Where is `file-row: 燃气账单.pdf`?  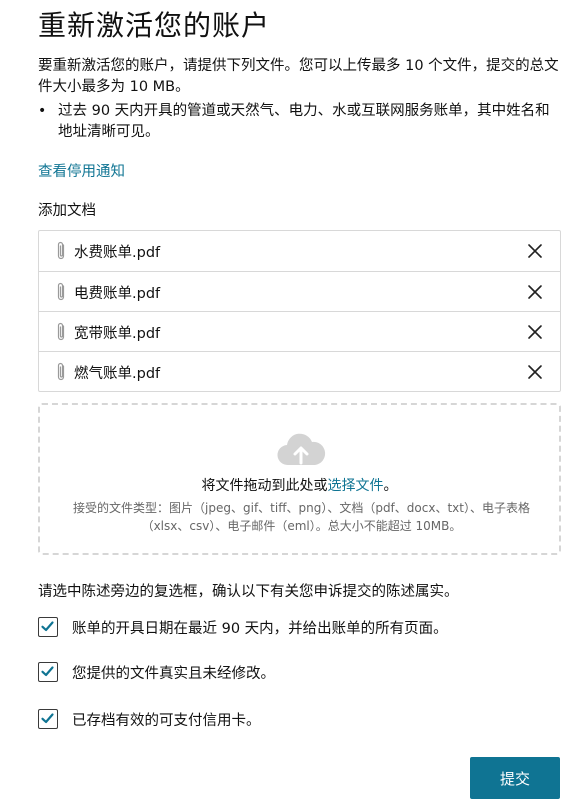
file-row: 燃气账单.pdf is located at coordinates (299, 371).